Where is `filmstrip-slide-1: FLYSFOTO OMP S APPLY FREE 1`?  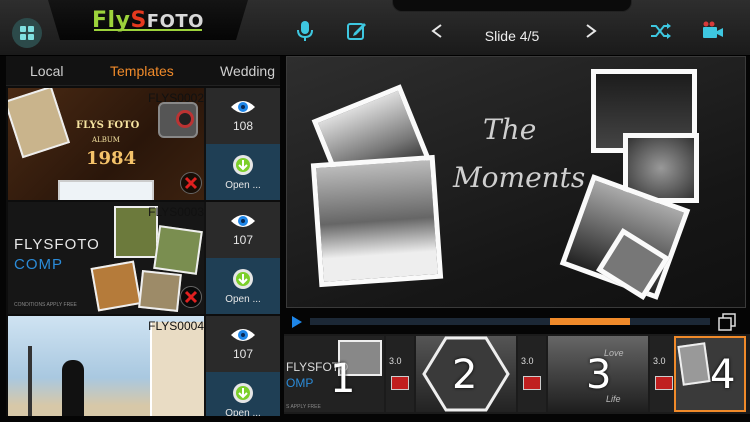 filmstrip-slide-1: FLYSFOTO OMP S APPLY FREE 1 is located at coordinates (334, 374).